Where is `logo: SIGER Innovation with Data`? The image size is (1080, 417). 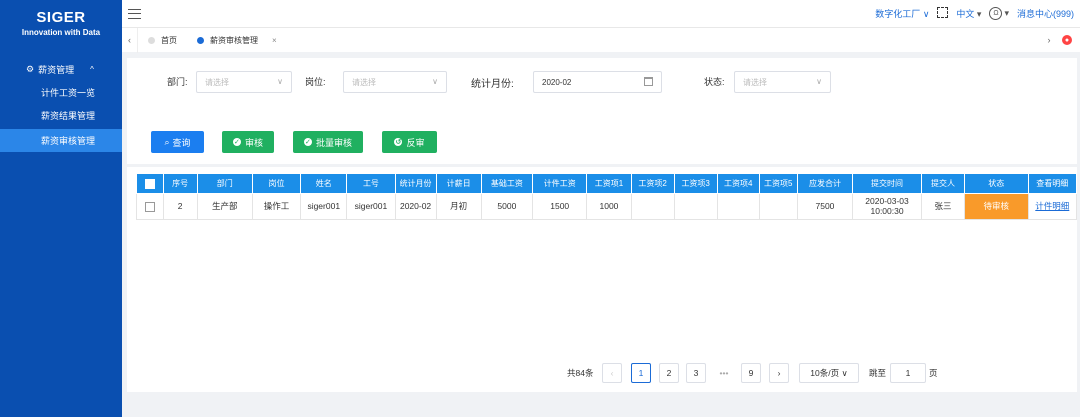 logo: SIGER Innovation with Data is located at coordinates (61, 21).